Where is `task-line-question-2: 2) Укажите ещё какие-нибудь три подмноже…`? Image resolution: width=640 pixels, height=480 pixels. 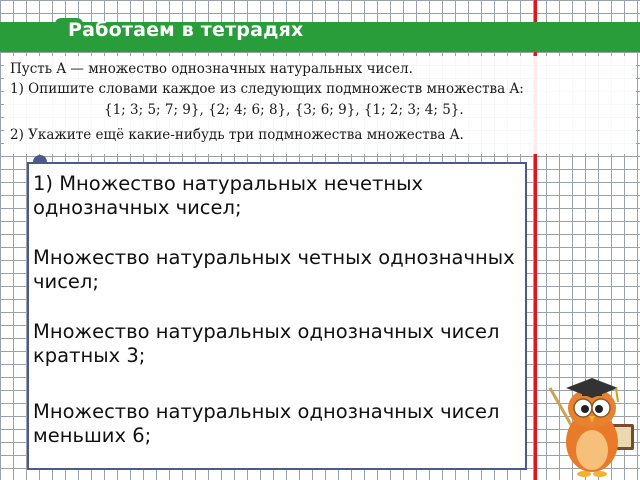 task-line-question-2: 2) Укажите ещё какие-нибудь три подмноже… is located at coordinates (237, 135).